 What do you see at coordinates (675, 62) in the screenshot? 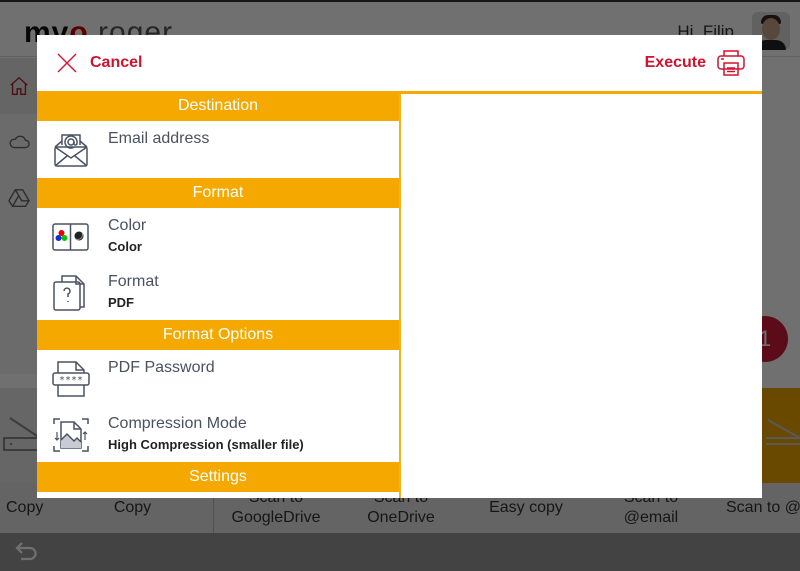
I see `execute-label: Execute` at bounding box center [675, 62].